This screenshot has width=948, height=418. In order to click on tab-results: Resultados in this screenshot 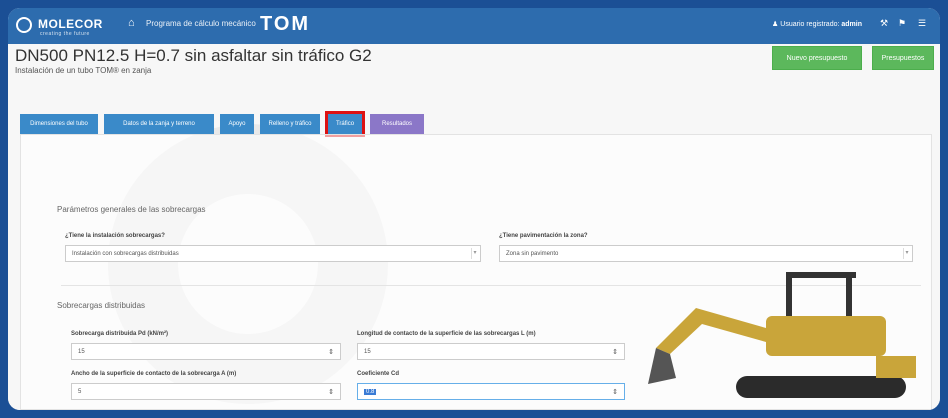, I will do `click(397, 124)`.